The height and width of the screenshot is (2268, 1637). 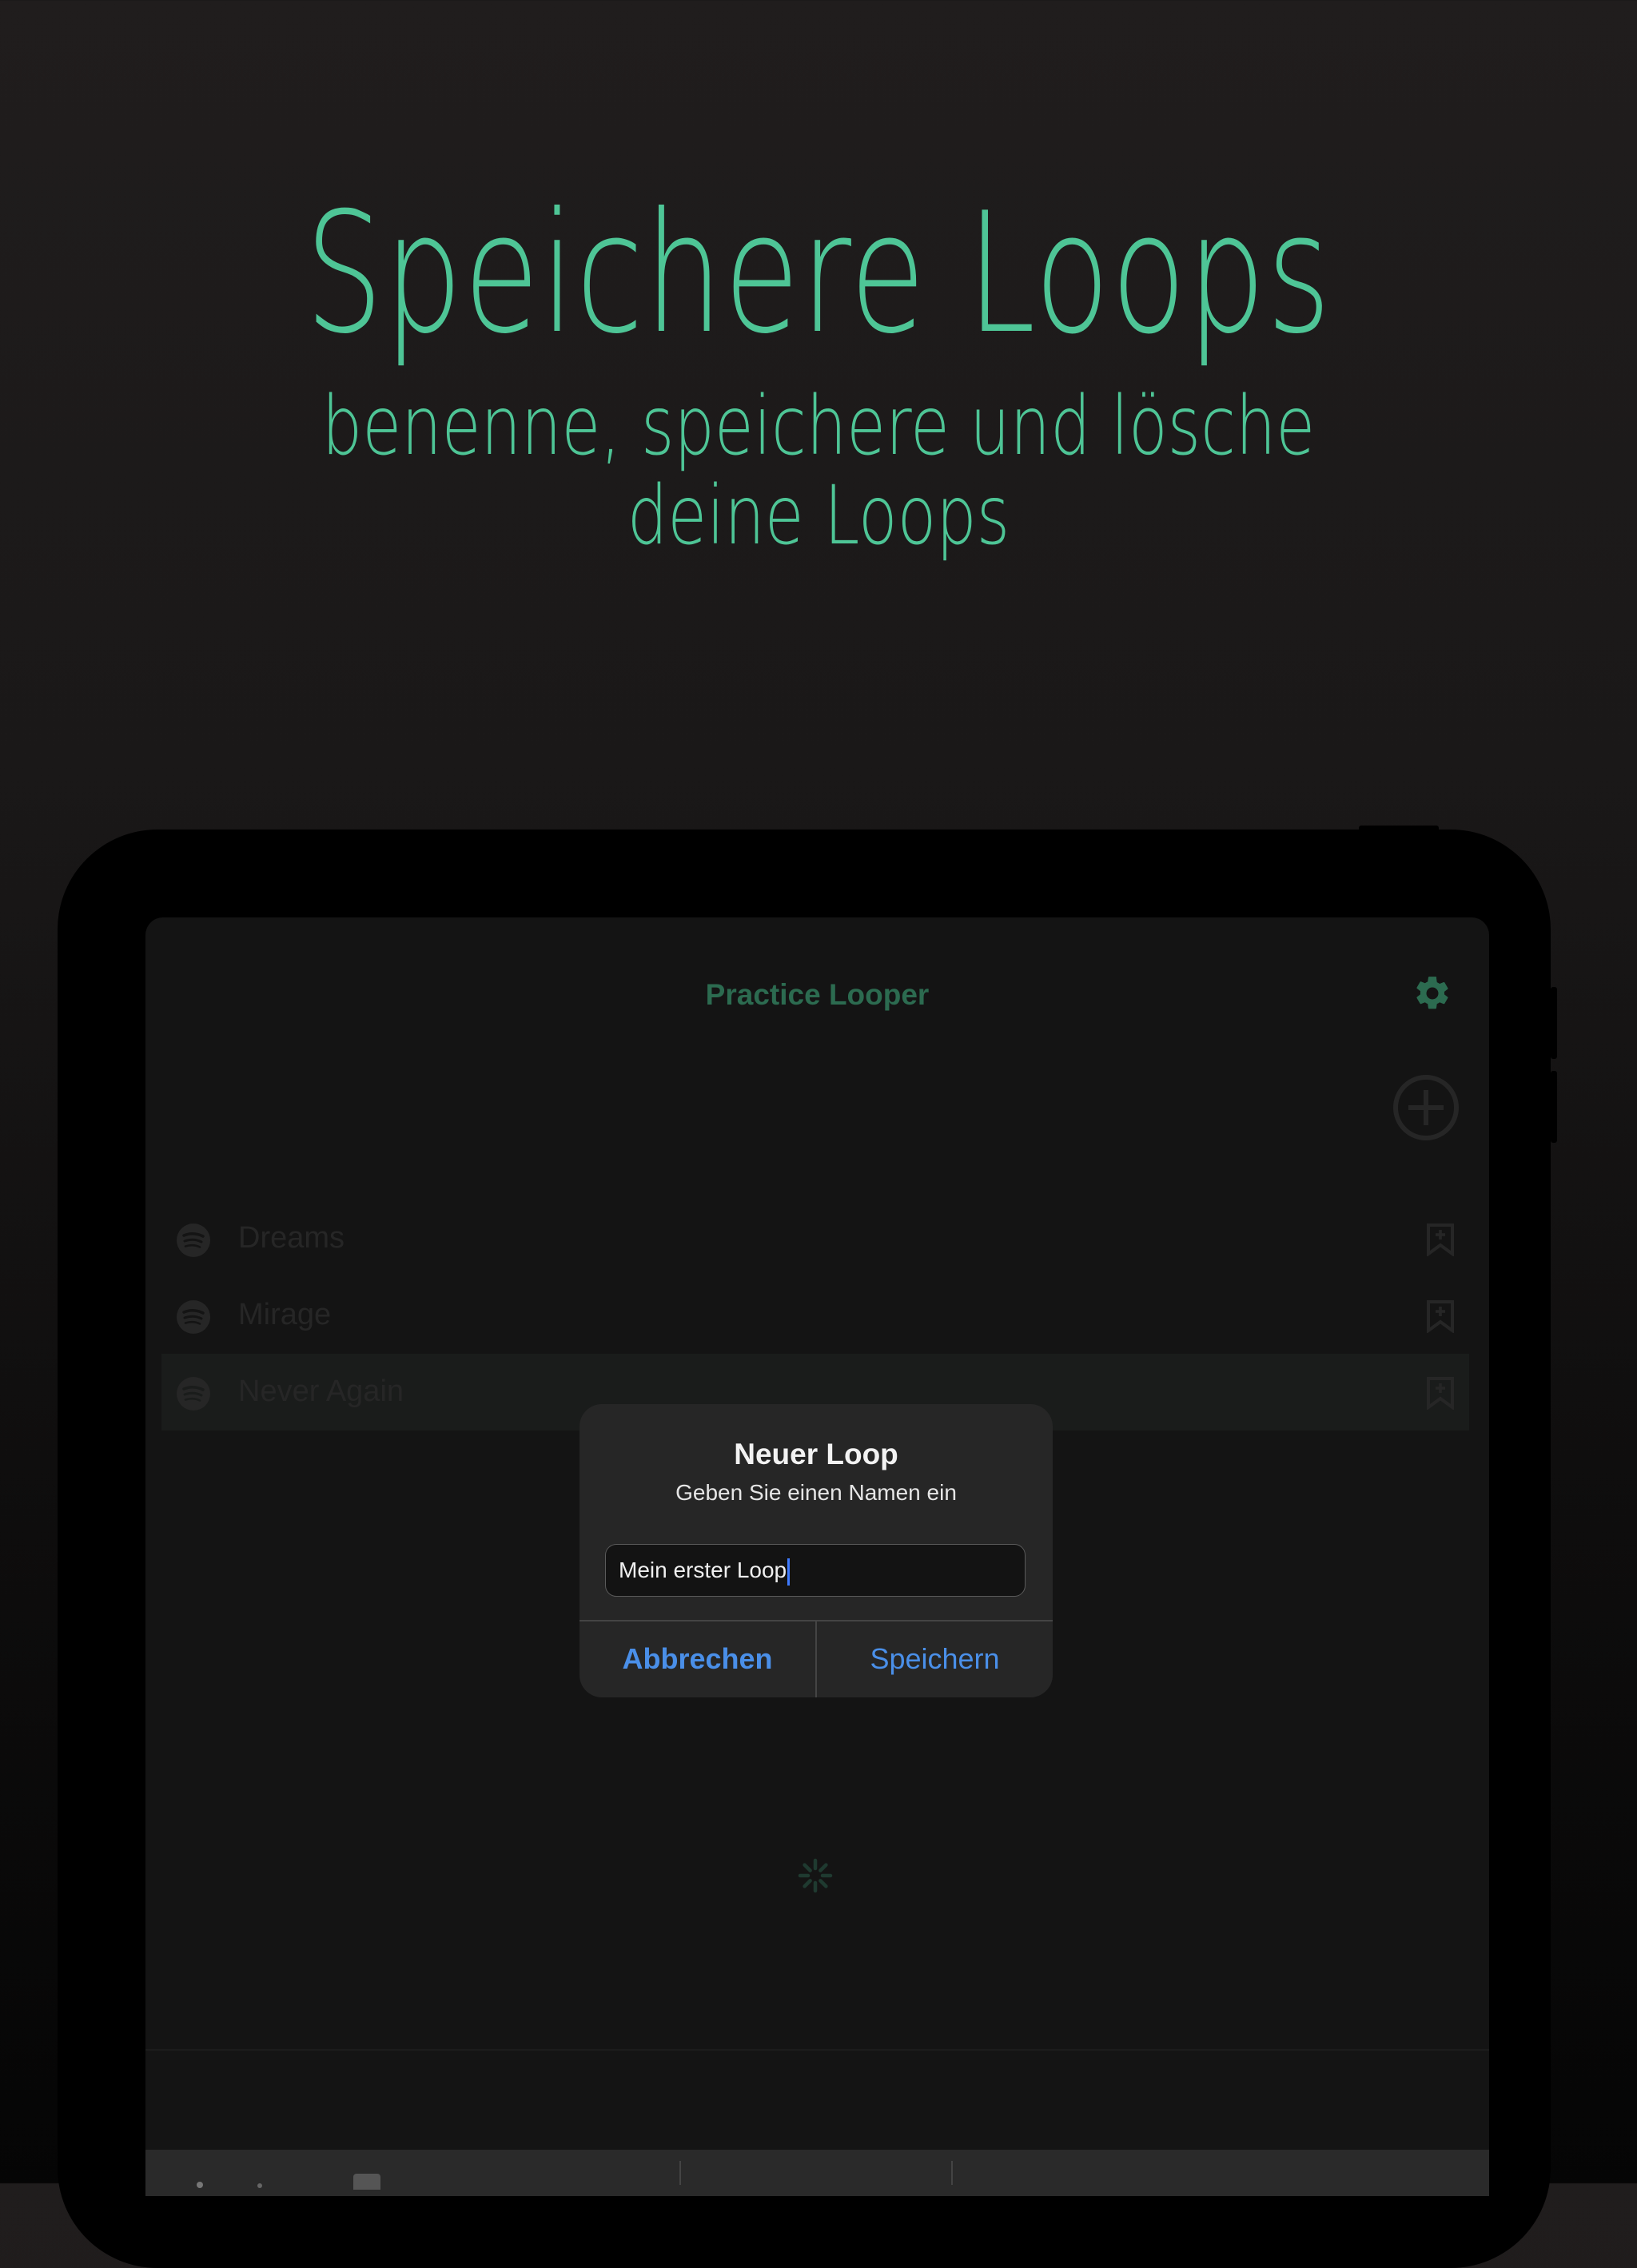 What do you see at coordinates (1554, 1023) in the screenshot?
I see `device-volume-up-button` at bounding box center [1554, 1023].